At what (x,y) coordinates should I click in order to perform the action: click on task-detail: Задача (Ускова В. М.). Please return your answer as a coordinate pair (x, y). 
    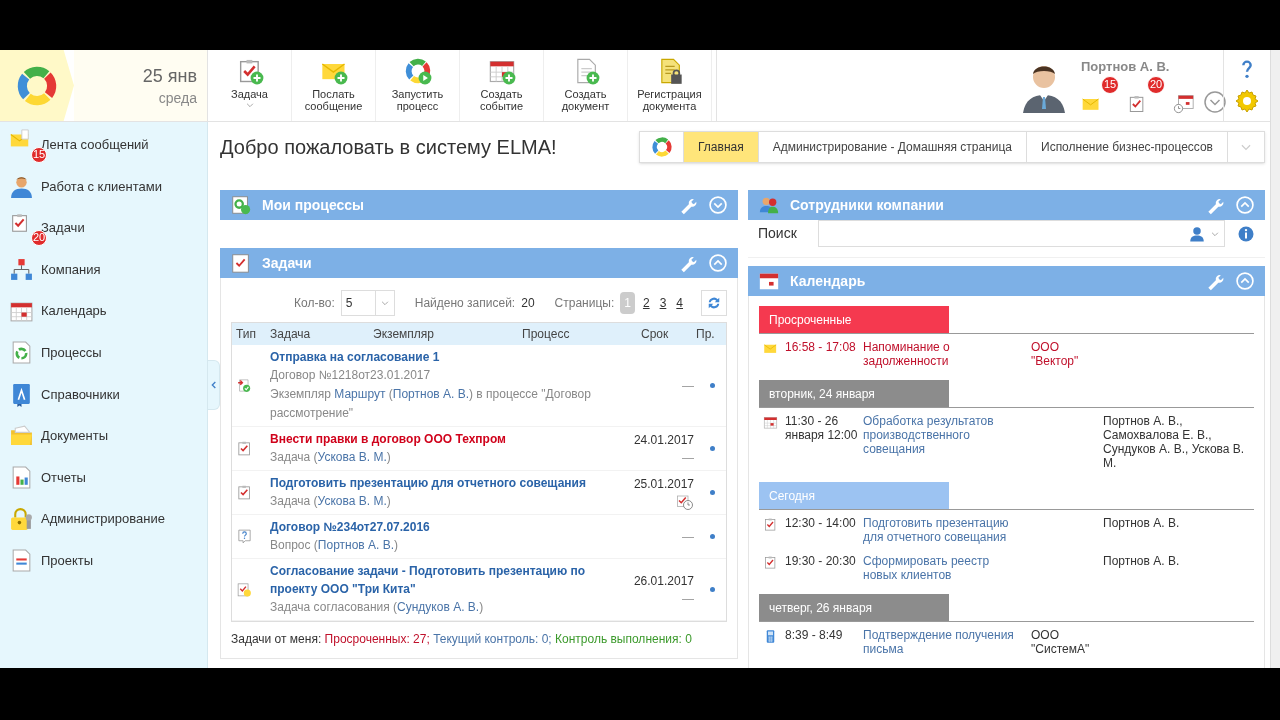
    Looking at the image, I should click on (331, 501).